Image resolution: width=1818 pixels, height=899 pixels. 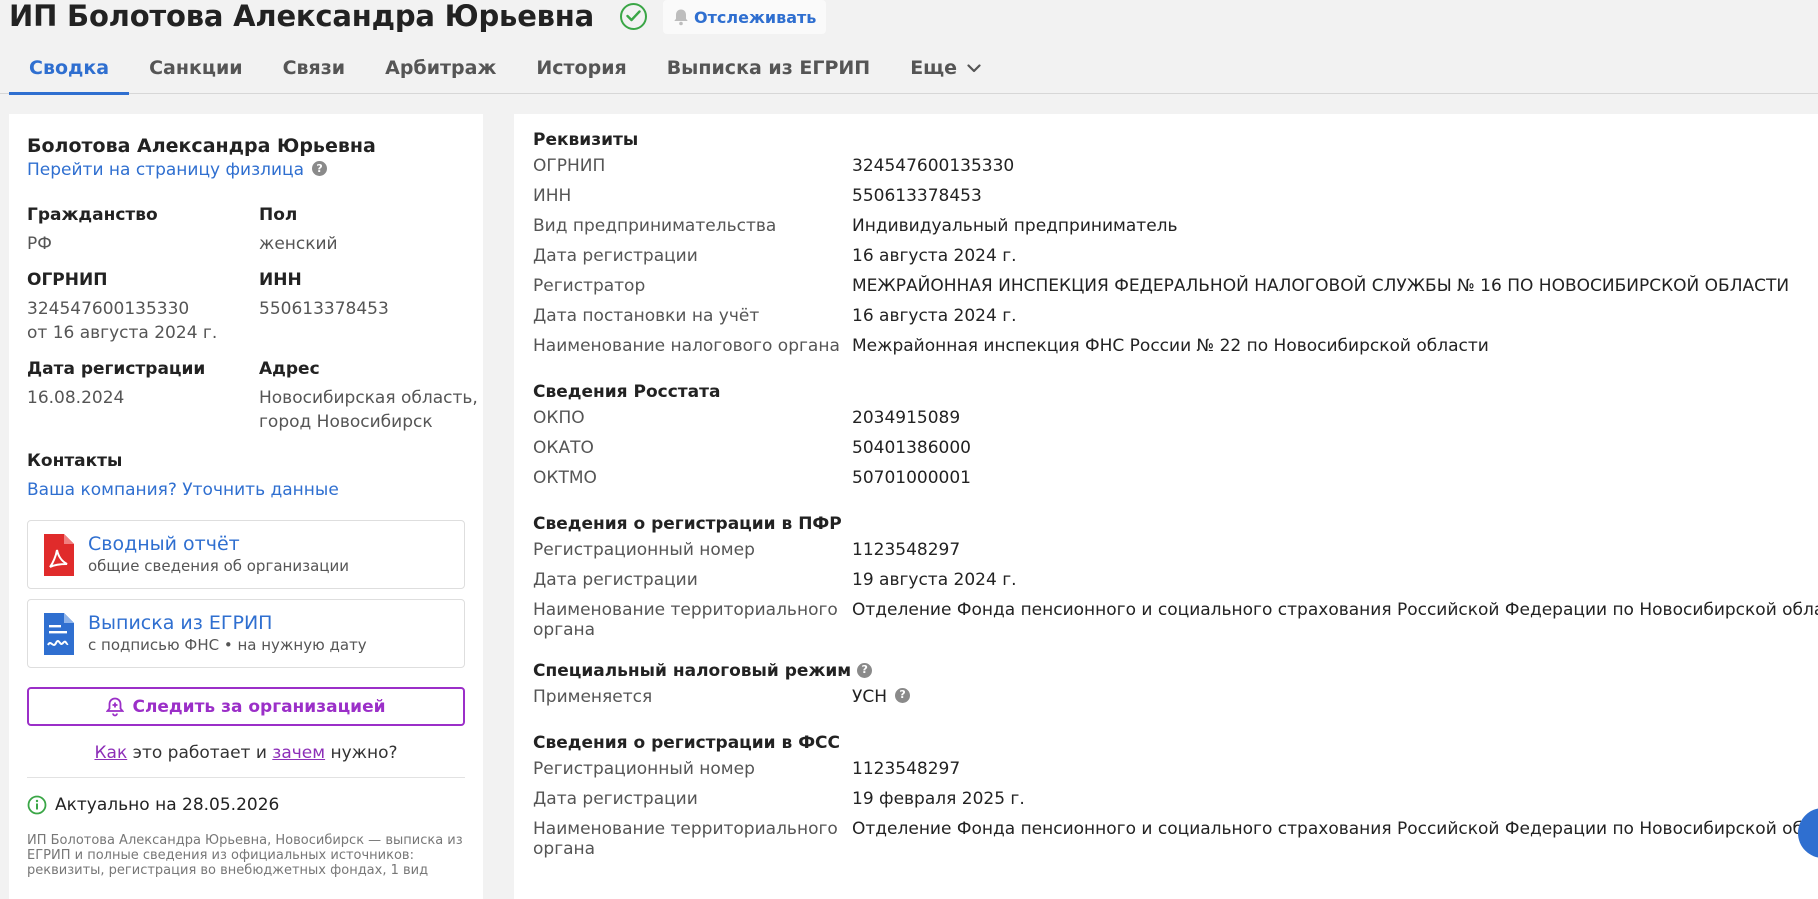 I want to click on detail-value: 324547600135330, so click(x=933, y=166).